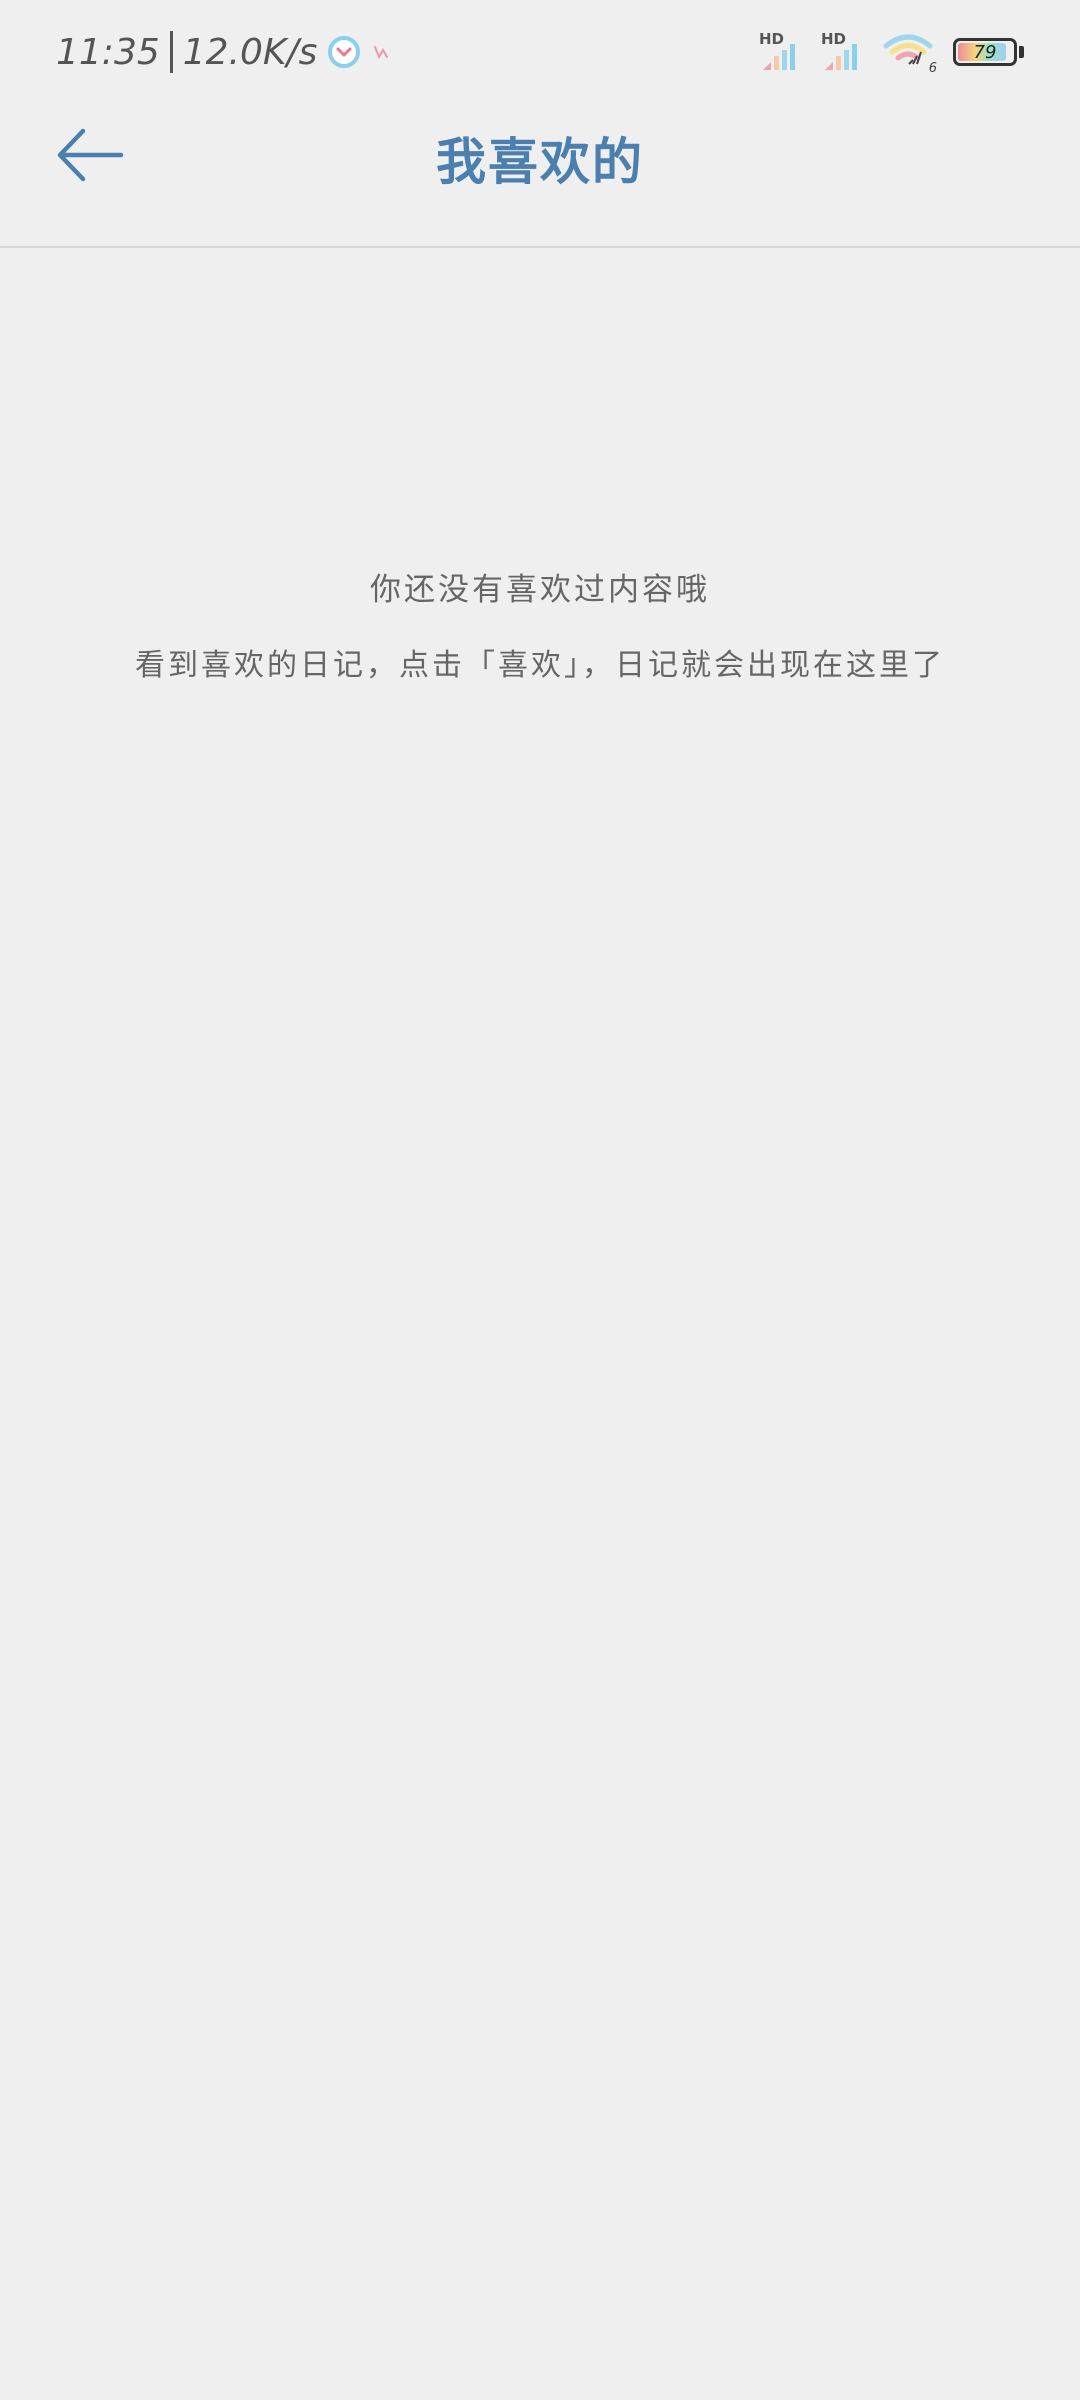 The width and height of the screenshot is (1080, 2400). I want to click on status-separator, so click(171, 52).